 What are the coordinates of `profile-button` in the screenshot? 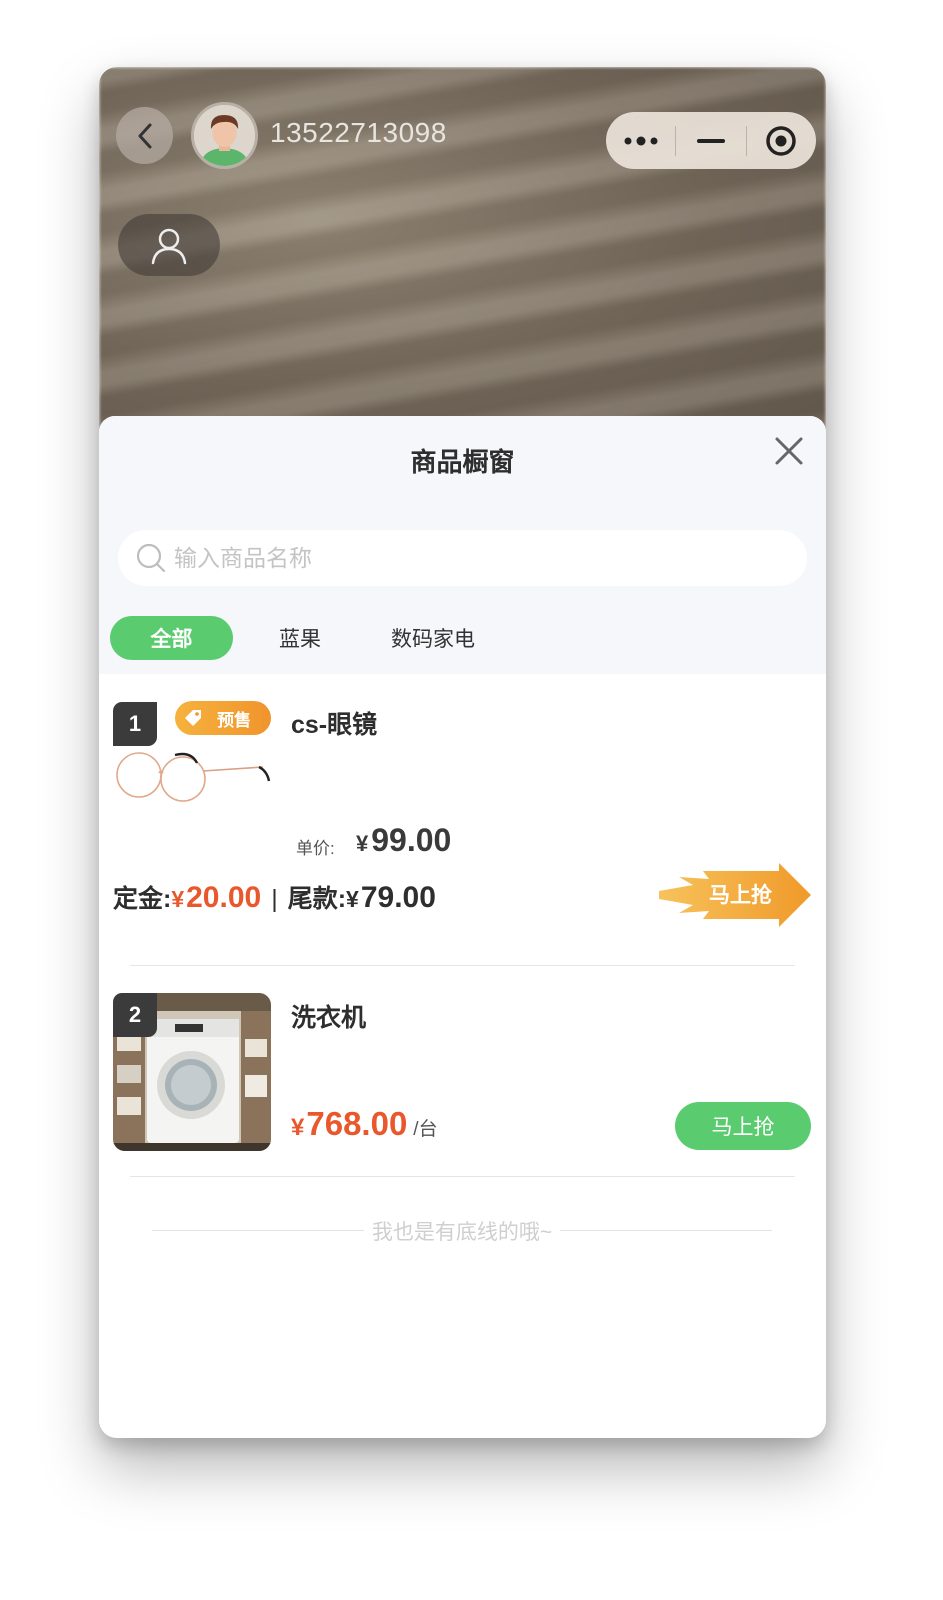 It's located at (169, 245).